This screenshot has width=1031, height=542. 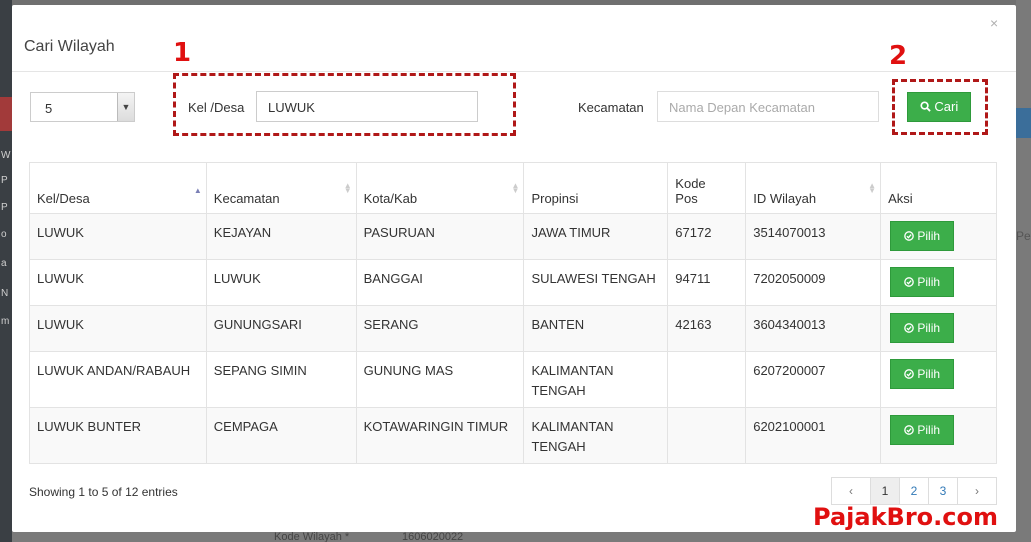 I want to click on background-bottom: Kode Wilayah * 1606020022, so click(x=514, y=537).